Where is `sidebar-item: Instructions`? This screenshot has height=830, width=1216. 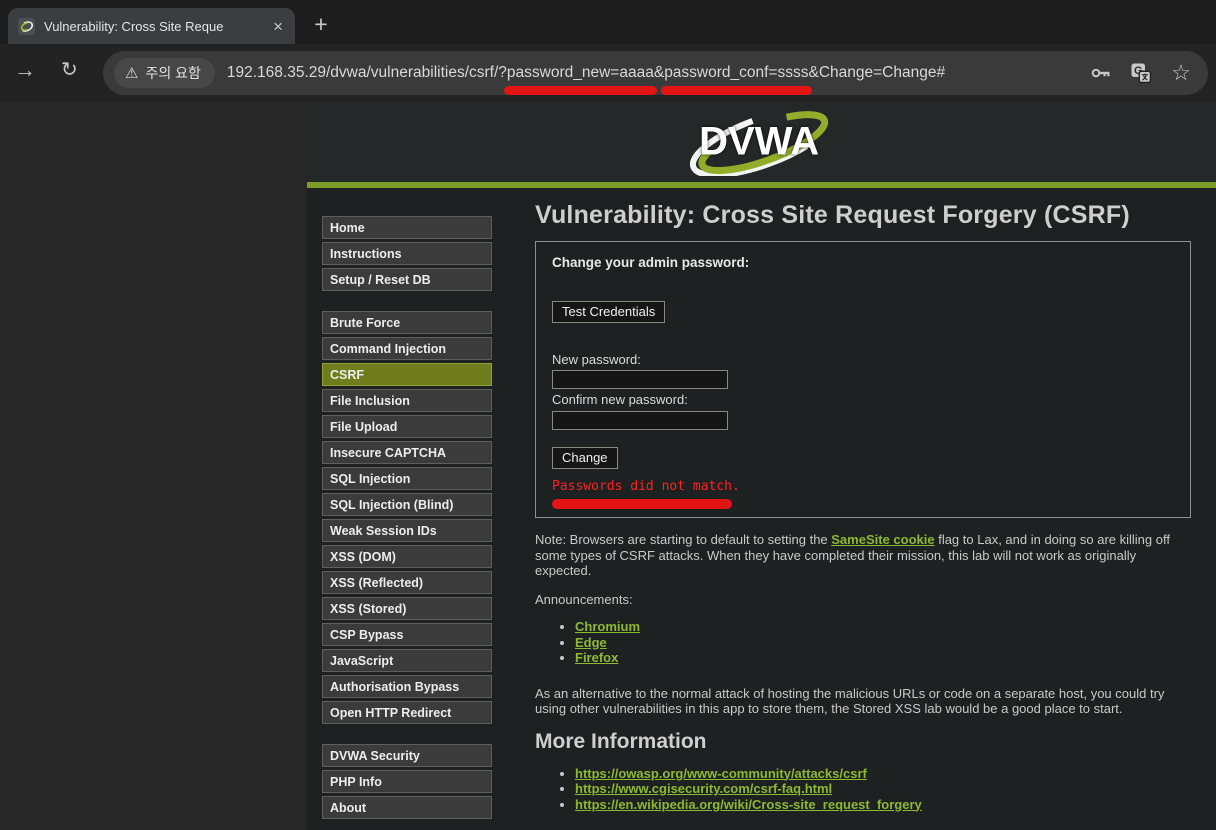 sidebar-item: Instructions is located at coordinates (407, 253).